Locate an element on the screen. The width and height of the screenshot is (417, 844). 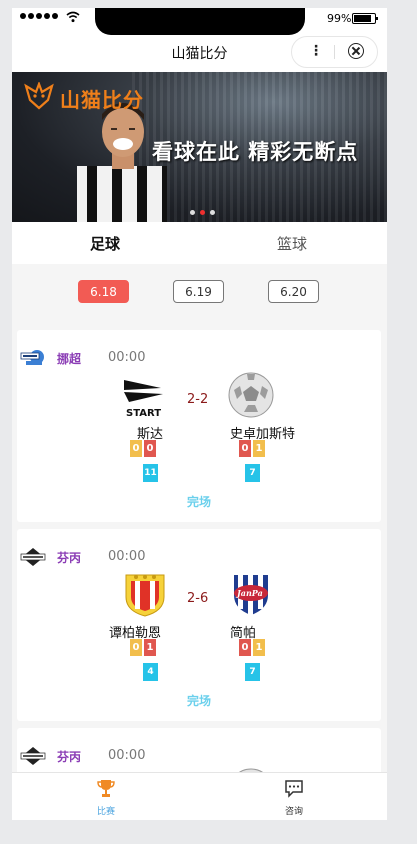
banner-slogan: 看球在此 精彩无断点 is located at coordinates (255, 152).